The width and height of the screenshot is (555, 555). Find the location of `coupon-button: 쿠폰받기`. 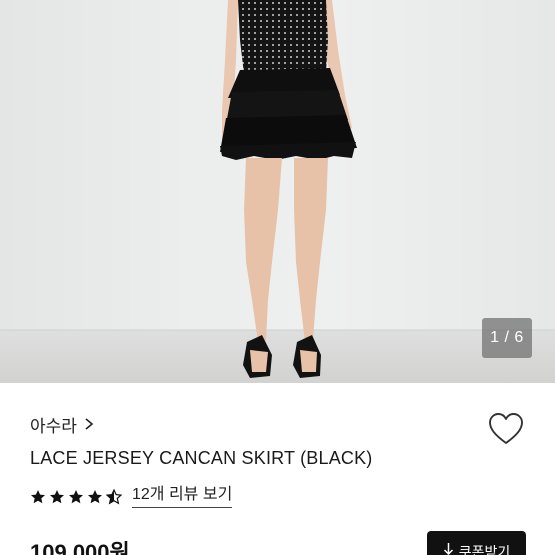

coupon-button: 쿠폰받기 is located at coordinates (476, 543).